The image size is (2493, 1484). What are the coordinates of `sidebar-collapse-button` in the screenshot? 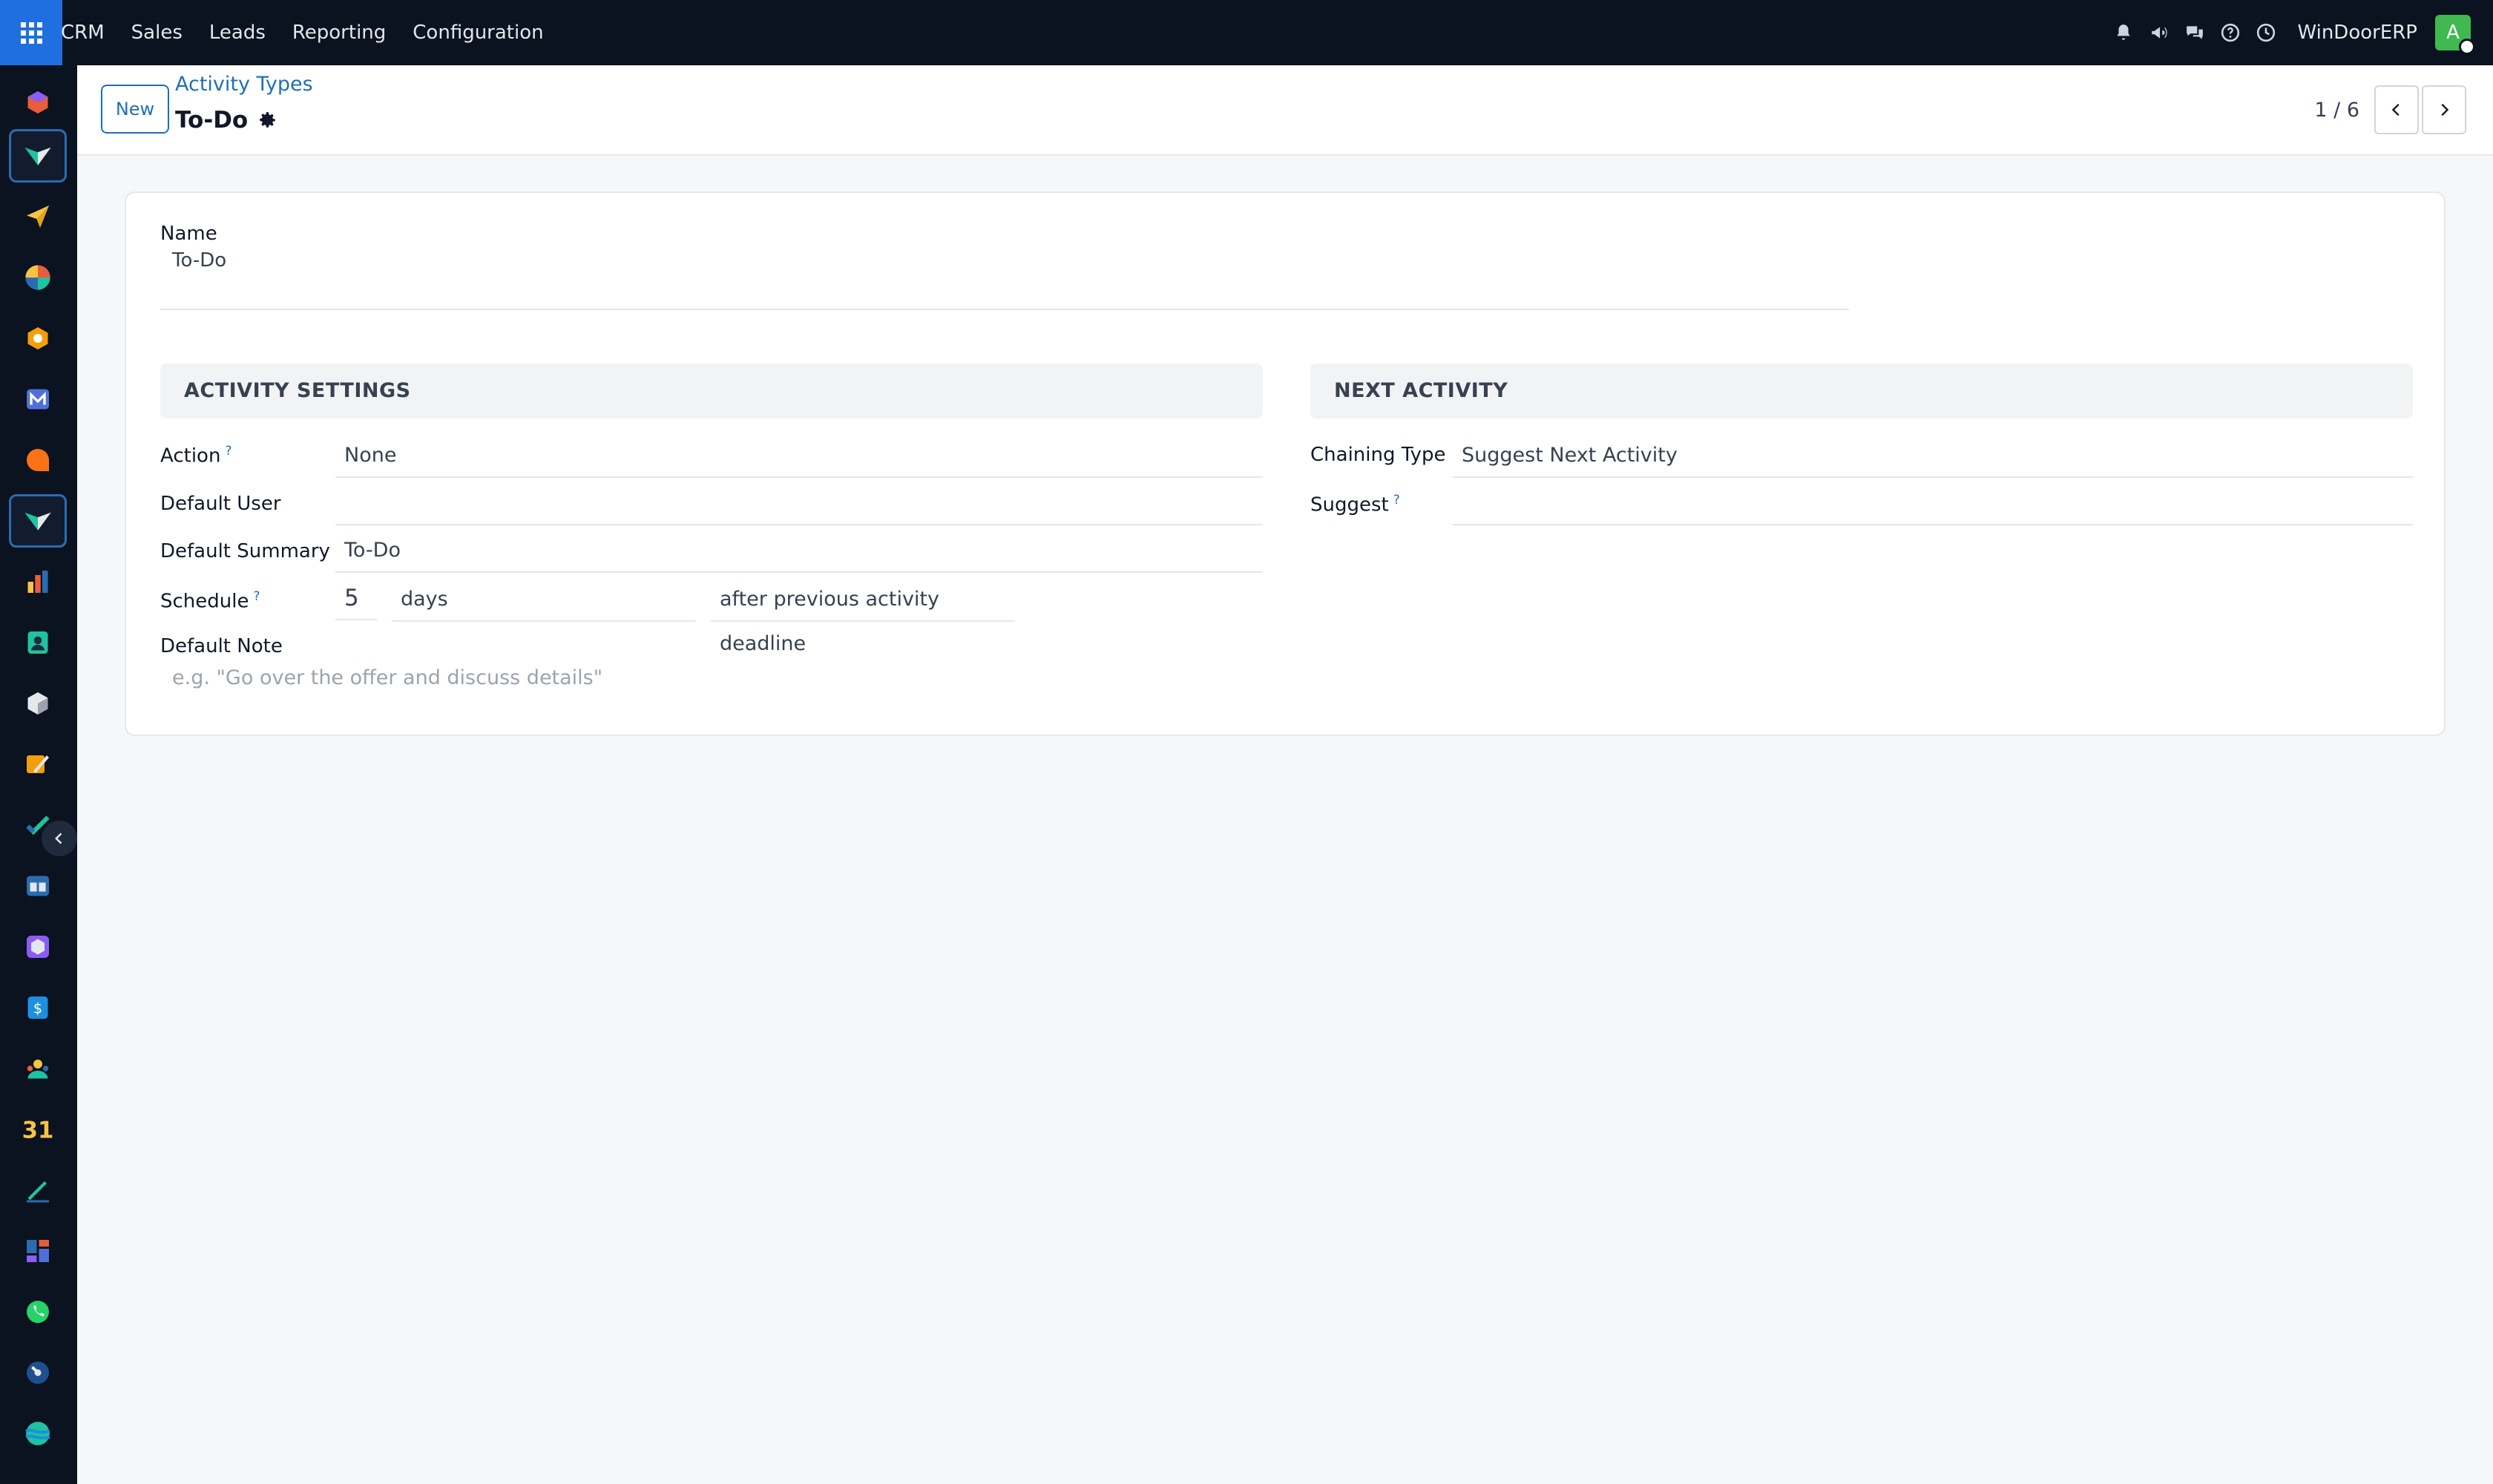 It's located at (59, 838).